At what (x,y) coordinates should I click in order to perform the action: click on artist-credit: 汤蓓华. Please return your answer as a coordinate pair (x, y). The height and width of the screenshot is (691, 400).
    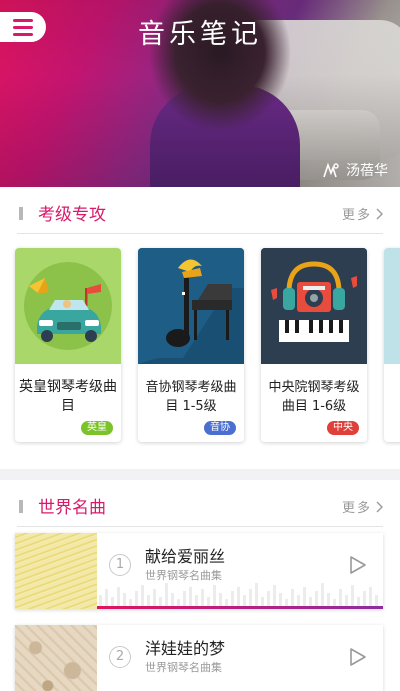
    Looking at the image, I should click on (355, 170).